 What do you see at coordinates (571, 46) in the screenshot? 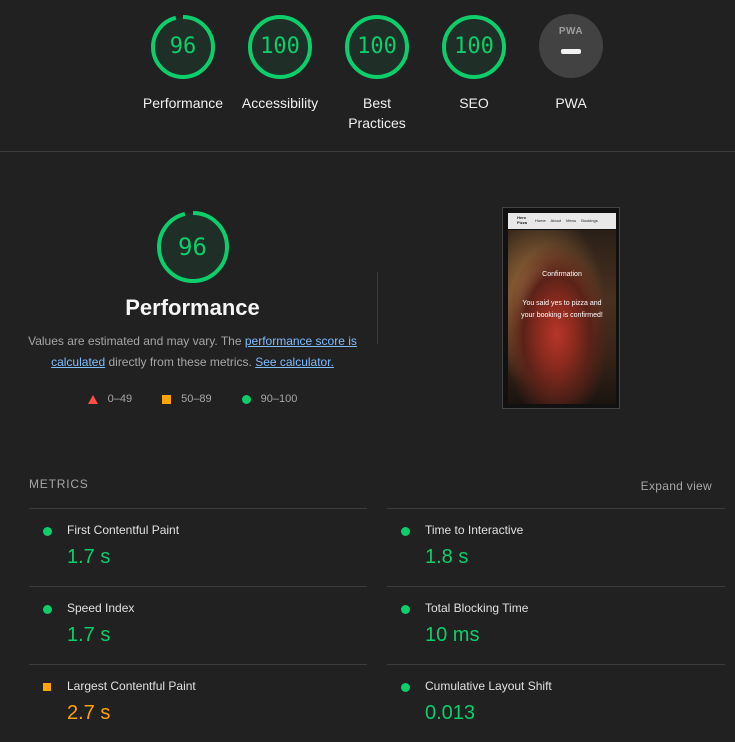
I see `pwa-badge-icon: PWA` at bounding box center [571, 46].